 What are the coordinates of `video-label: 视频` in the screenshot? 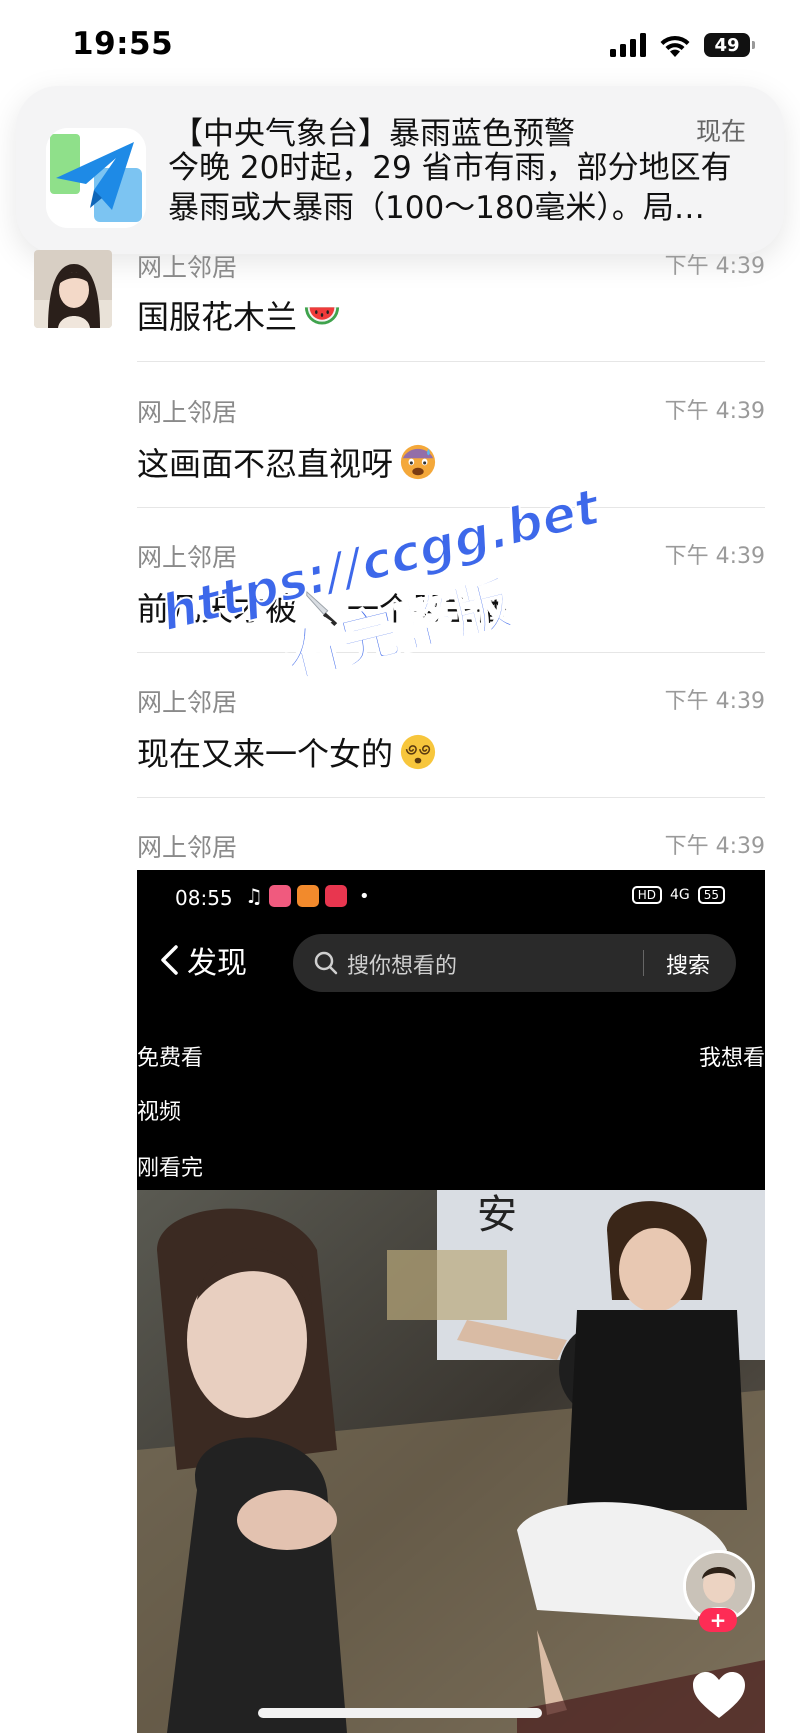 It's located at (159, 1110).